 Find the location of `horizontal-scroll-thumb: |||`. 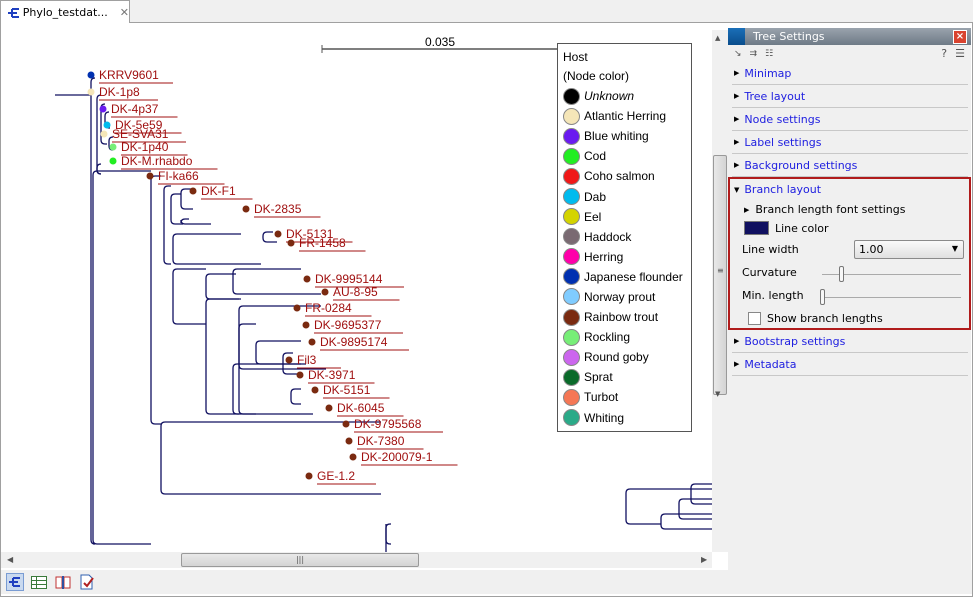

horizontal-scroll-thumb: ||| is located at coordinates (300, 560).